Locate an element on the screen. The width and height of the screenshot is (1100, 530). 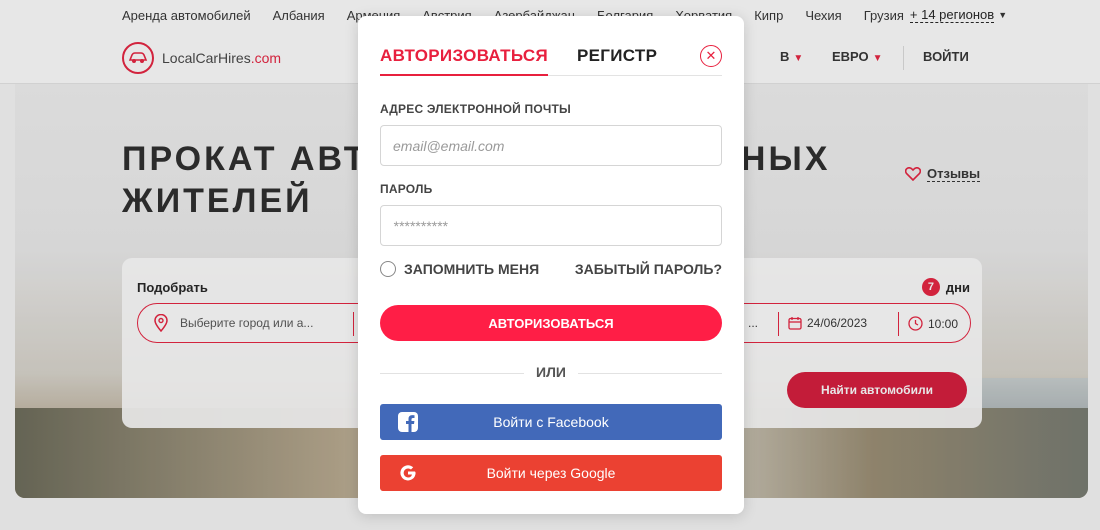
google-icon is located at coordinates (408, 473).